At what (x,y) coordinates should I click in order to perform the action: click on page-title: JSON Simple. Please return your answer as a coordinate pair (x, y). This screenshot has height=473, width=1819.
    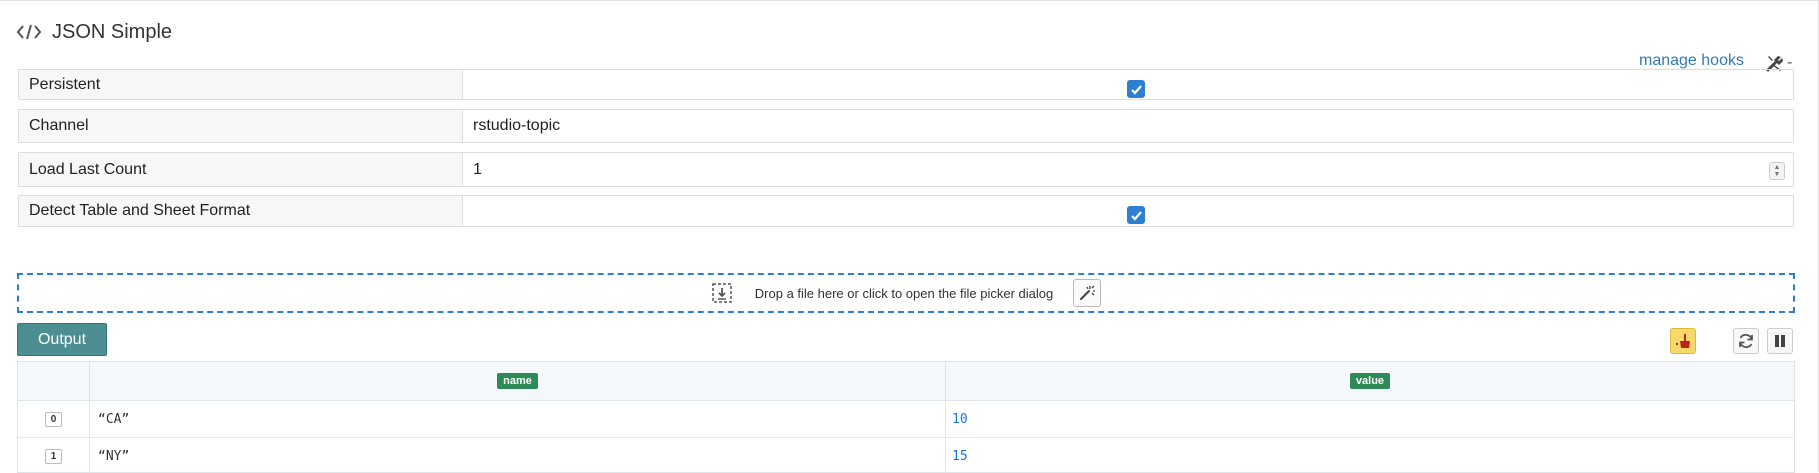
    Looking at the image, I should click on (112, 31).